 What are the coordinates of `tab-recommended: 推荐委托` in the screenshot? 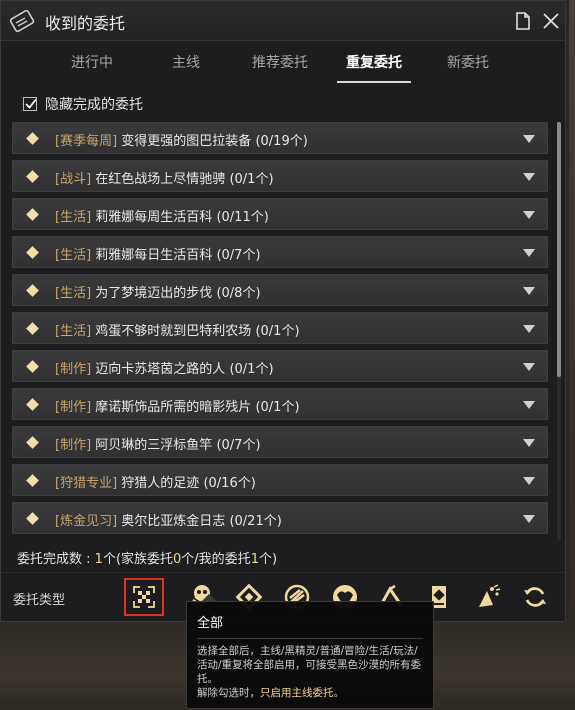 It's located at (280, 63).